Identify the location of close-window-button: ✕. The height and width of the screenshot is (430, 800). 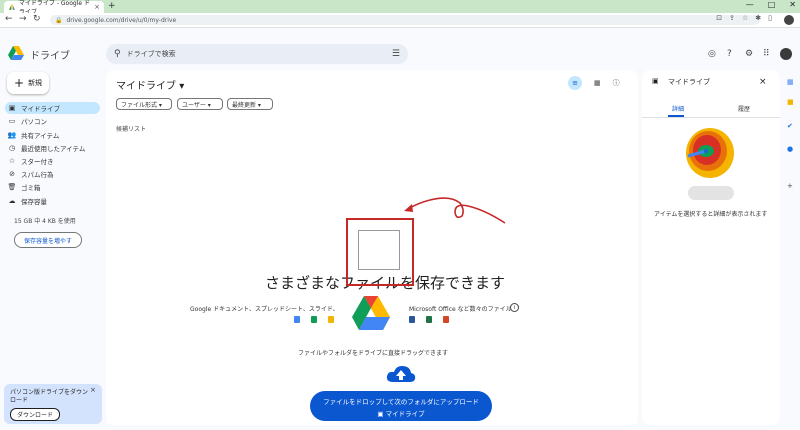
(792, 4).